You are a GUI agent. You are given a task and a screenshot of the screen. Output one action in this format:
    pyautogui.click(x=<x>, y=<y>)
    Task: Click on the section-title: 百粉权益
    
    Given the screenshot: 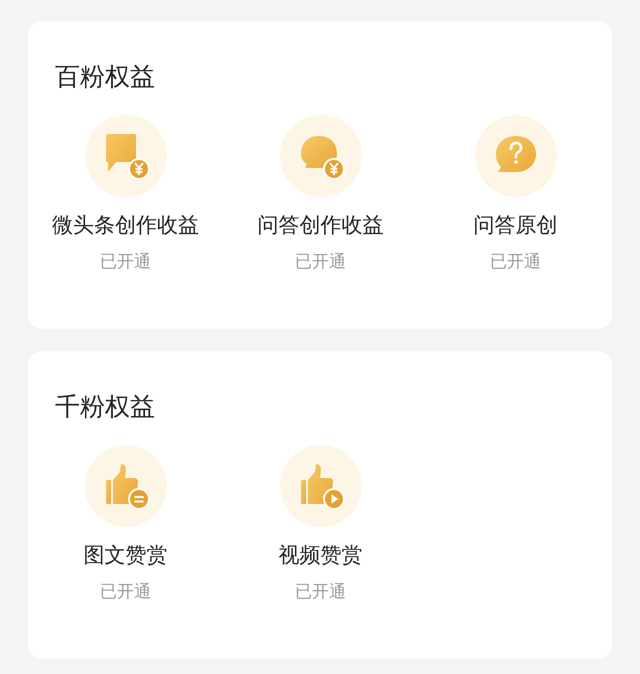 What is the action you would take?
    pyautogui.click(x=105, y=77)
    